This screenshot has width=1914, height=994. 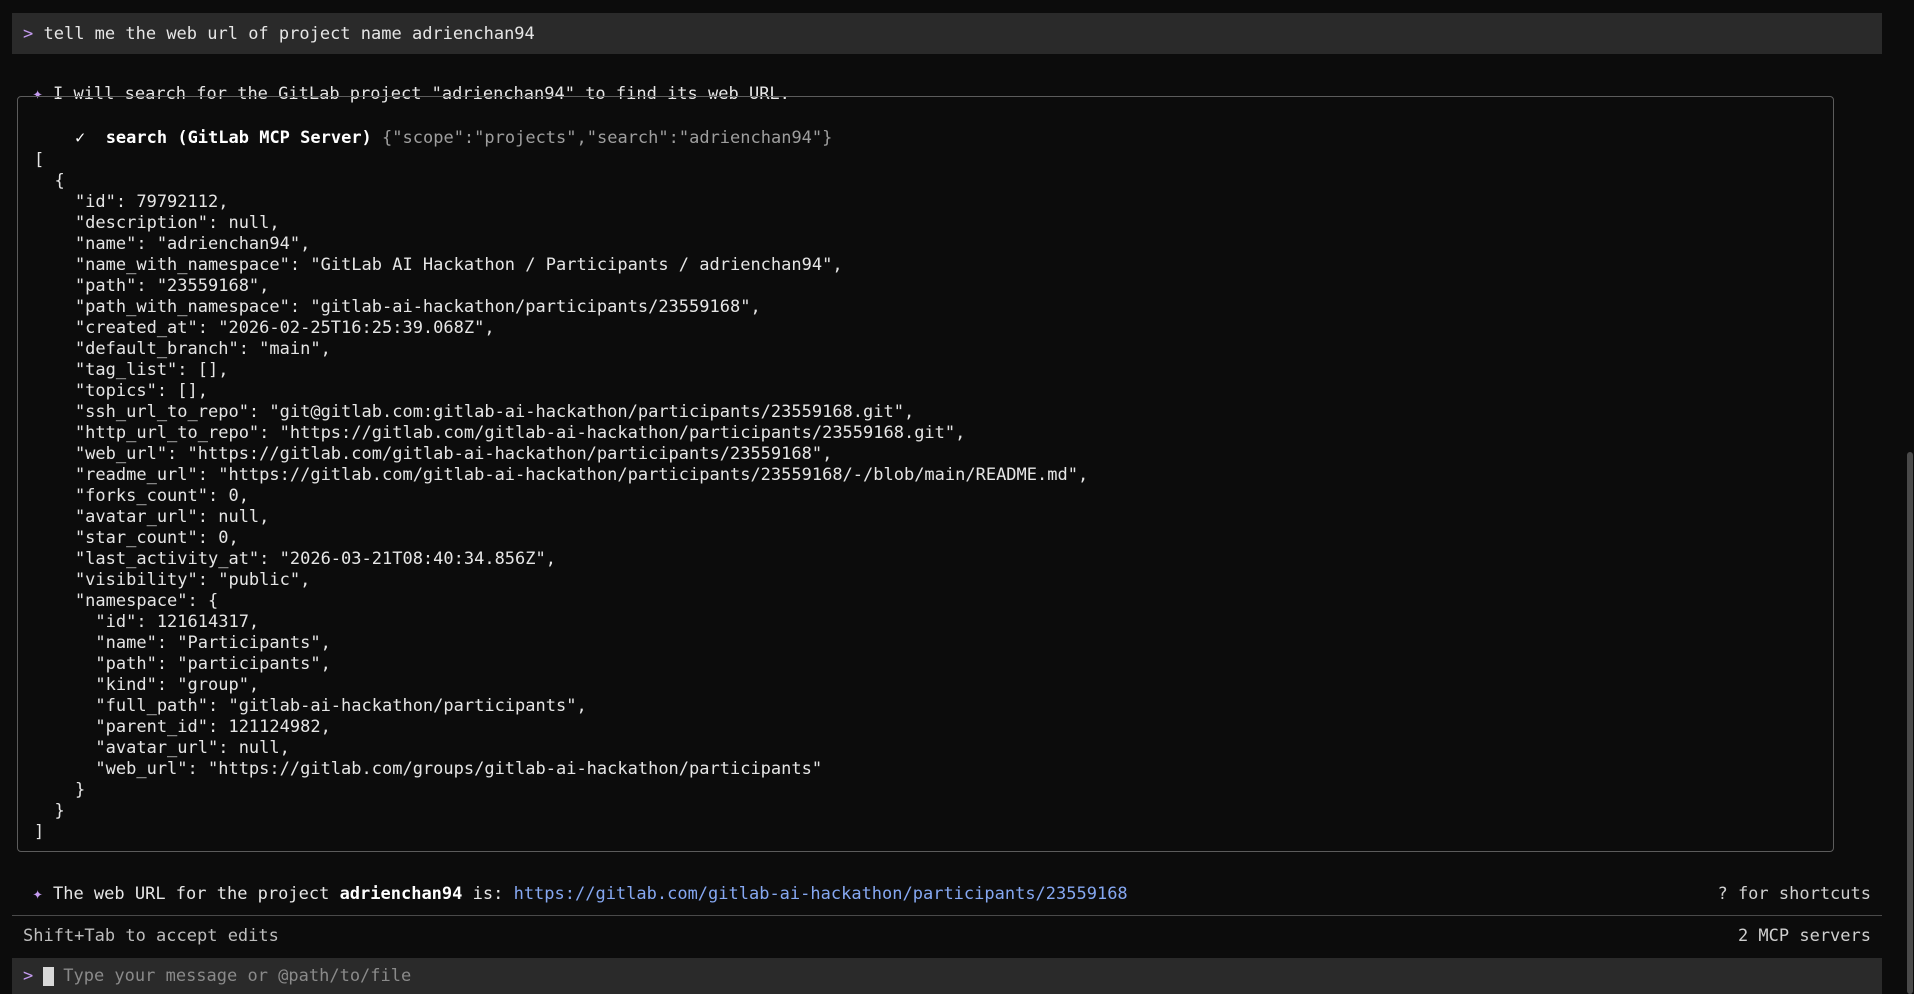 I want to click on tool-output-line: "kind": "group",, so click(x=147, y=685).